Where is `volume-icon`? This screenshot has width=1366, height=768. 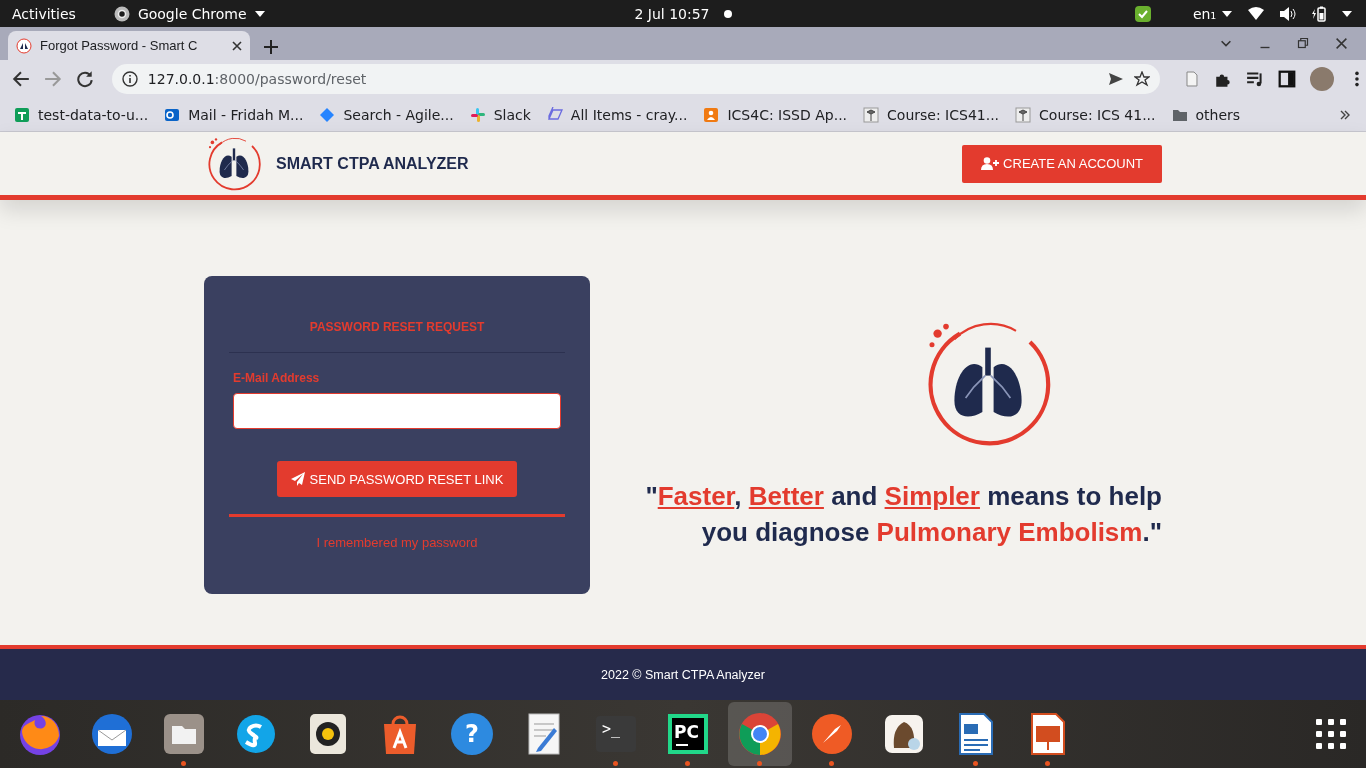
volume-icon is located at coordinates (1288, 13).